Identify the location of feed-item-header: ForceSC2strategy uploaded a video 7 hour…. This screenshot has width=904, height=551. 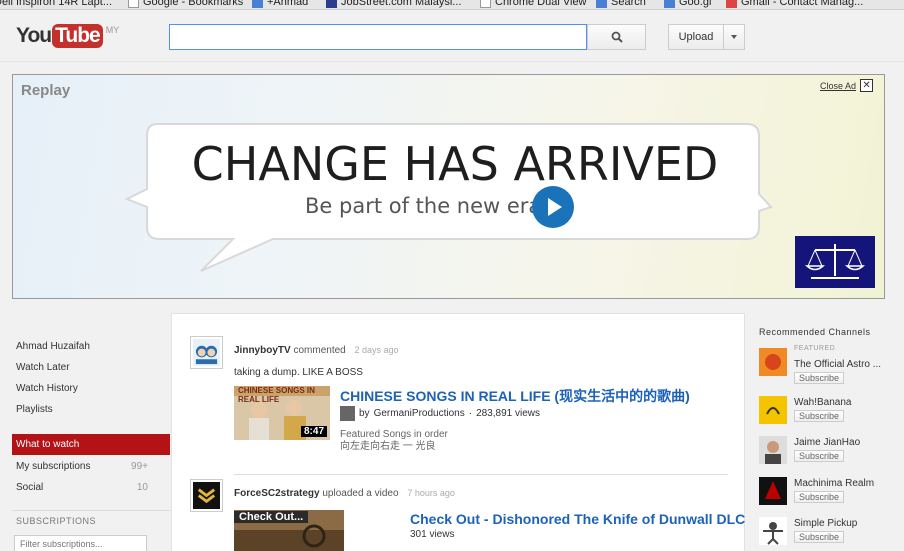
(344, 493).